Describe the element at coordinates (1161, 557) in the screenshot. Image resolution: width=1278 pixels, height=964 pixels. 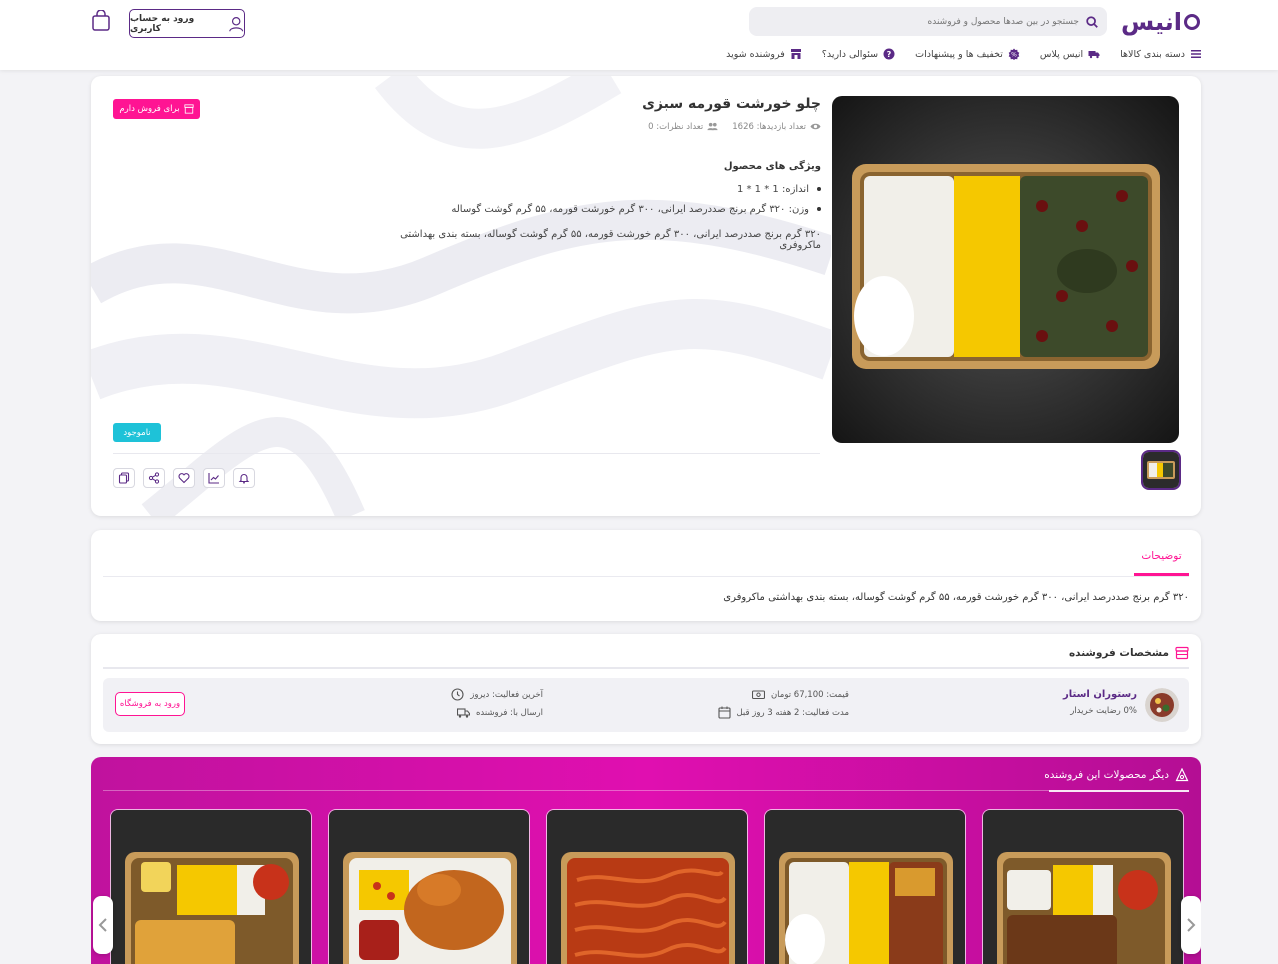
I see `tab-description: توضیحات` at that location.